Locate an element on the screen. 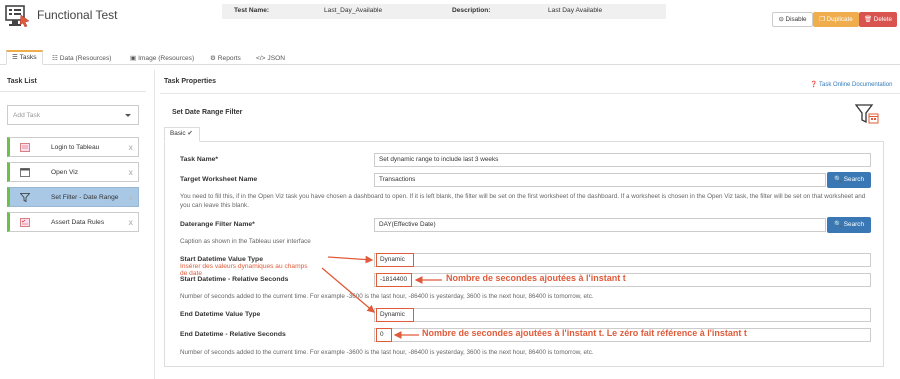  list-icon: ☷ is located at coordinates (55, 58).